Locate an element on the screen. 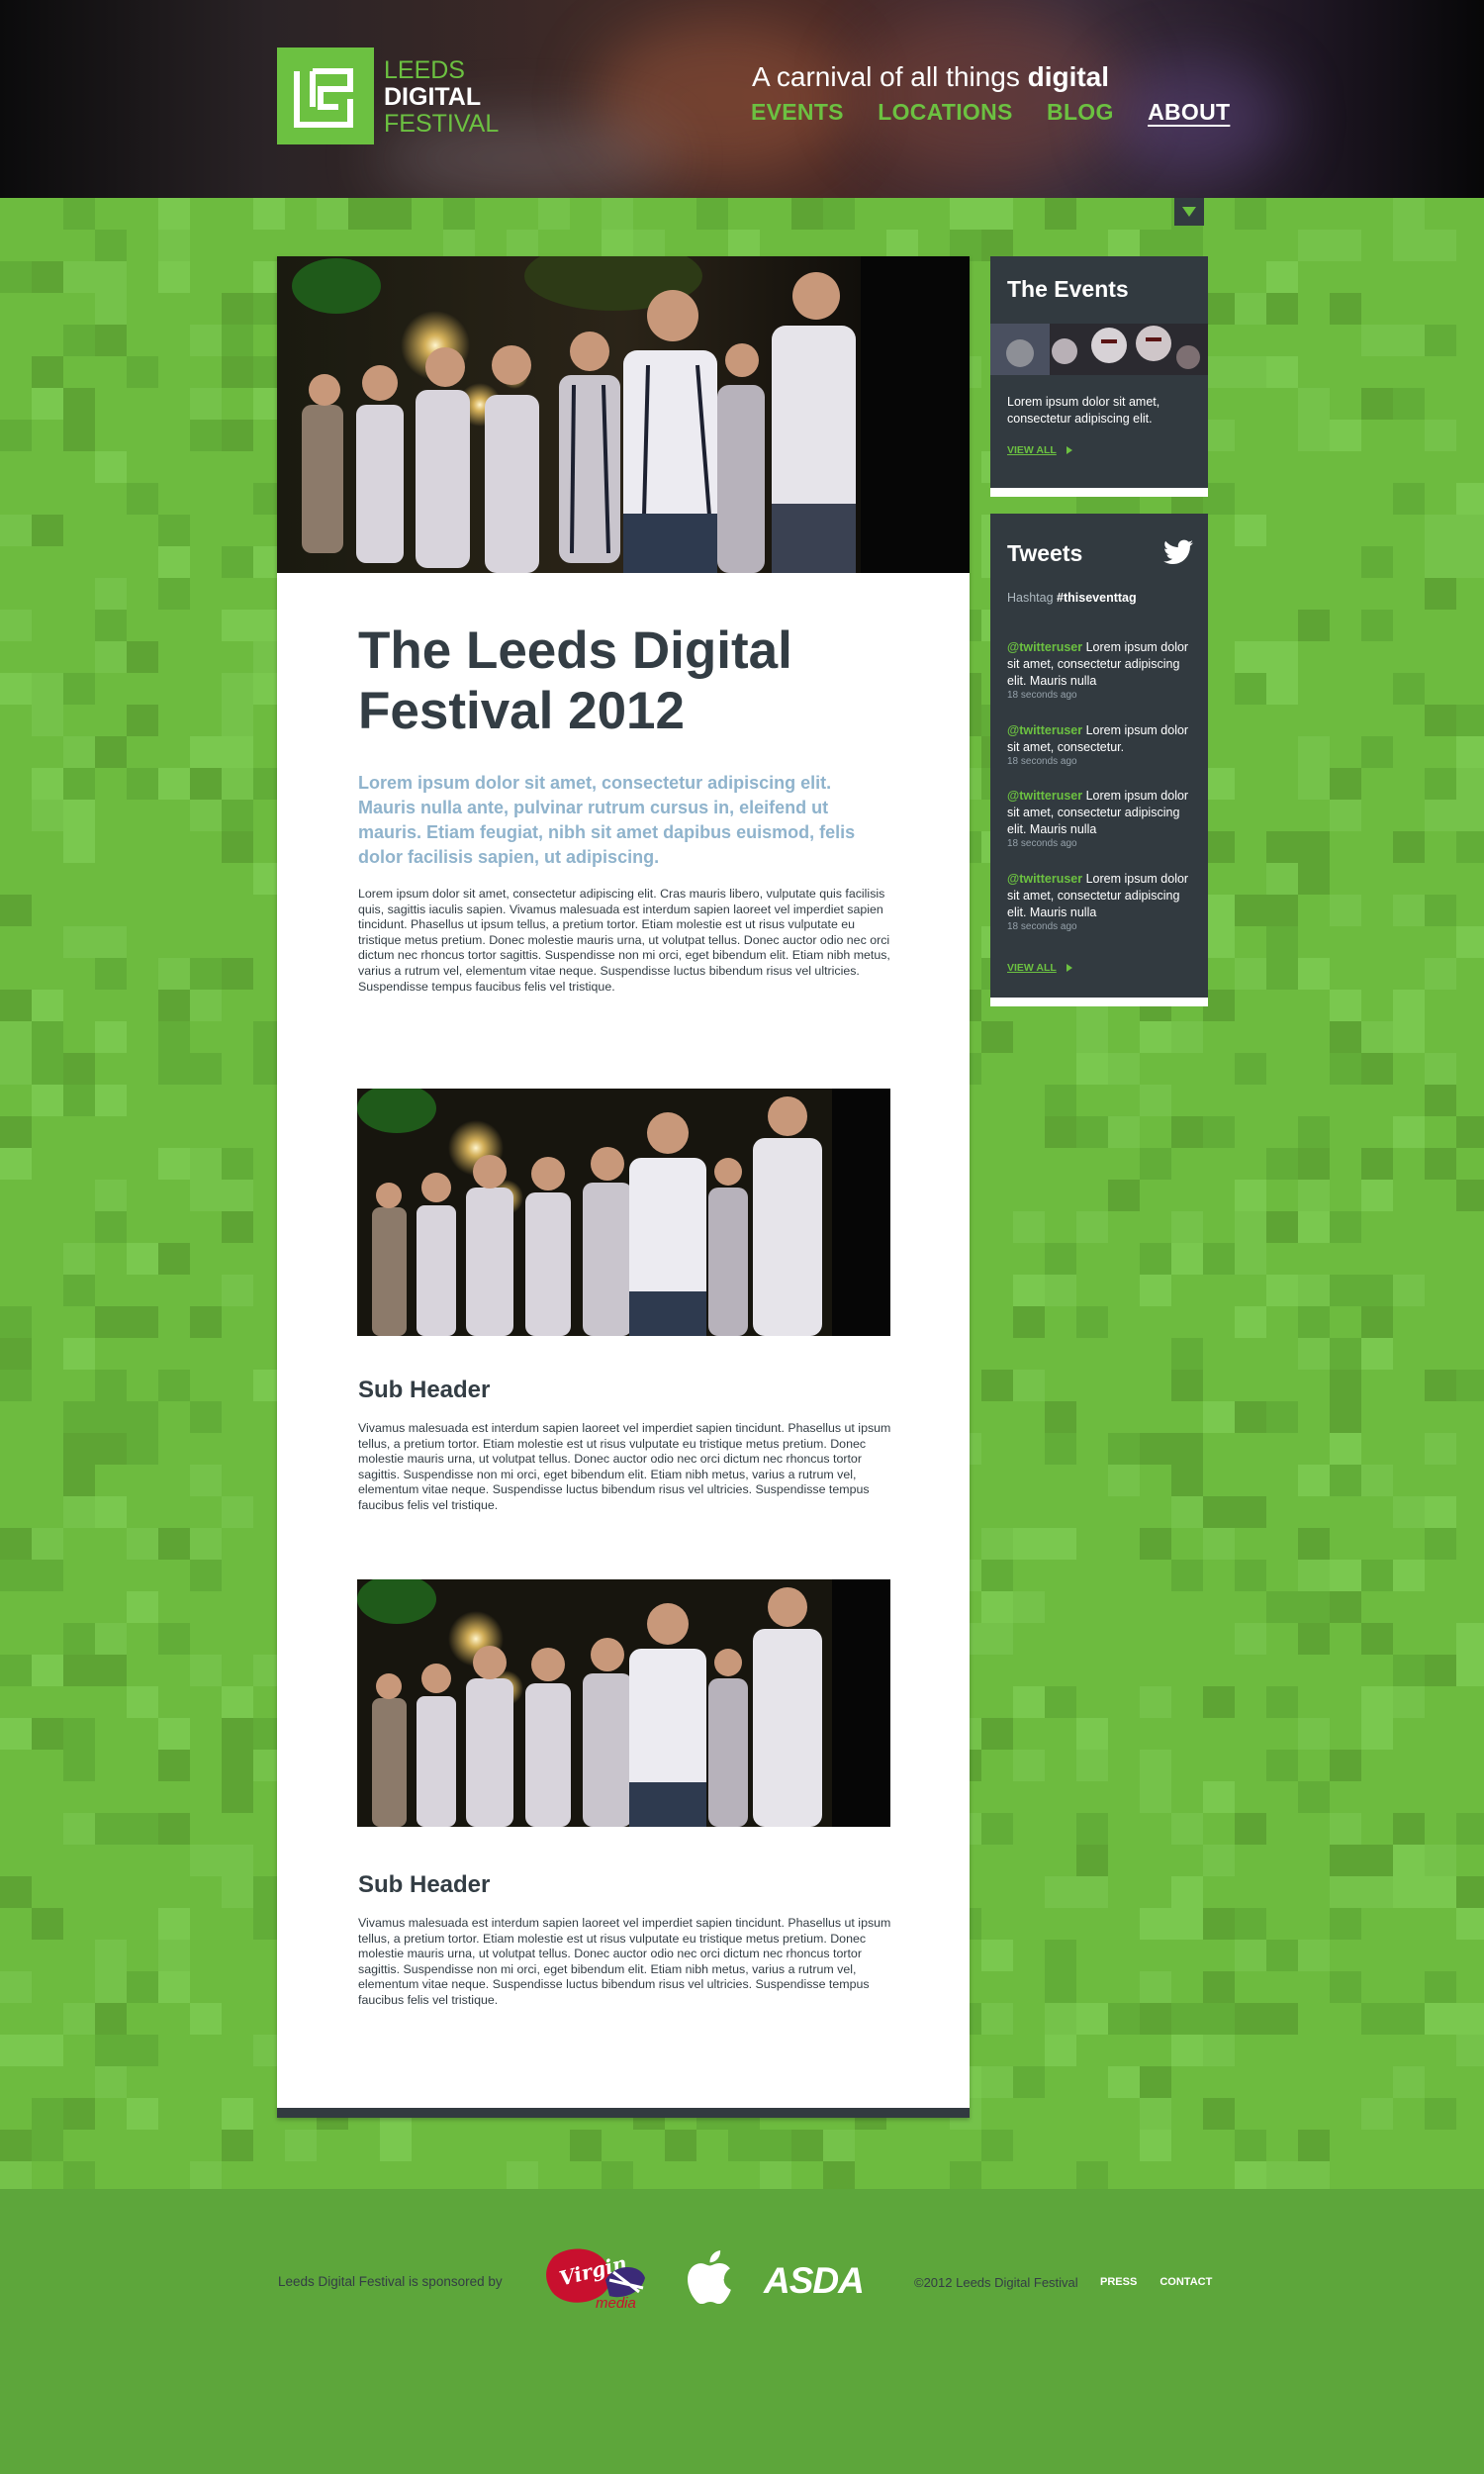 The image size is (1484, 2474). nav-locations: LOCATIONS is located at coordinates (945, 112).